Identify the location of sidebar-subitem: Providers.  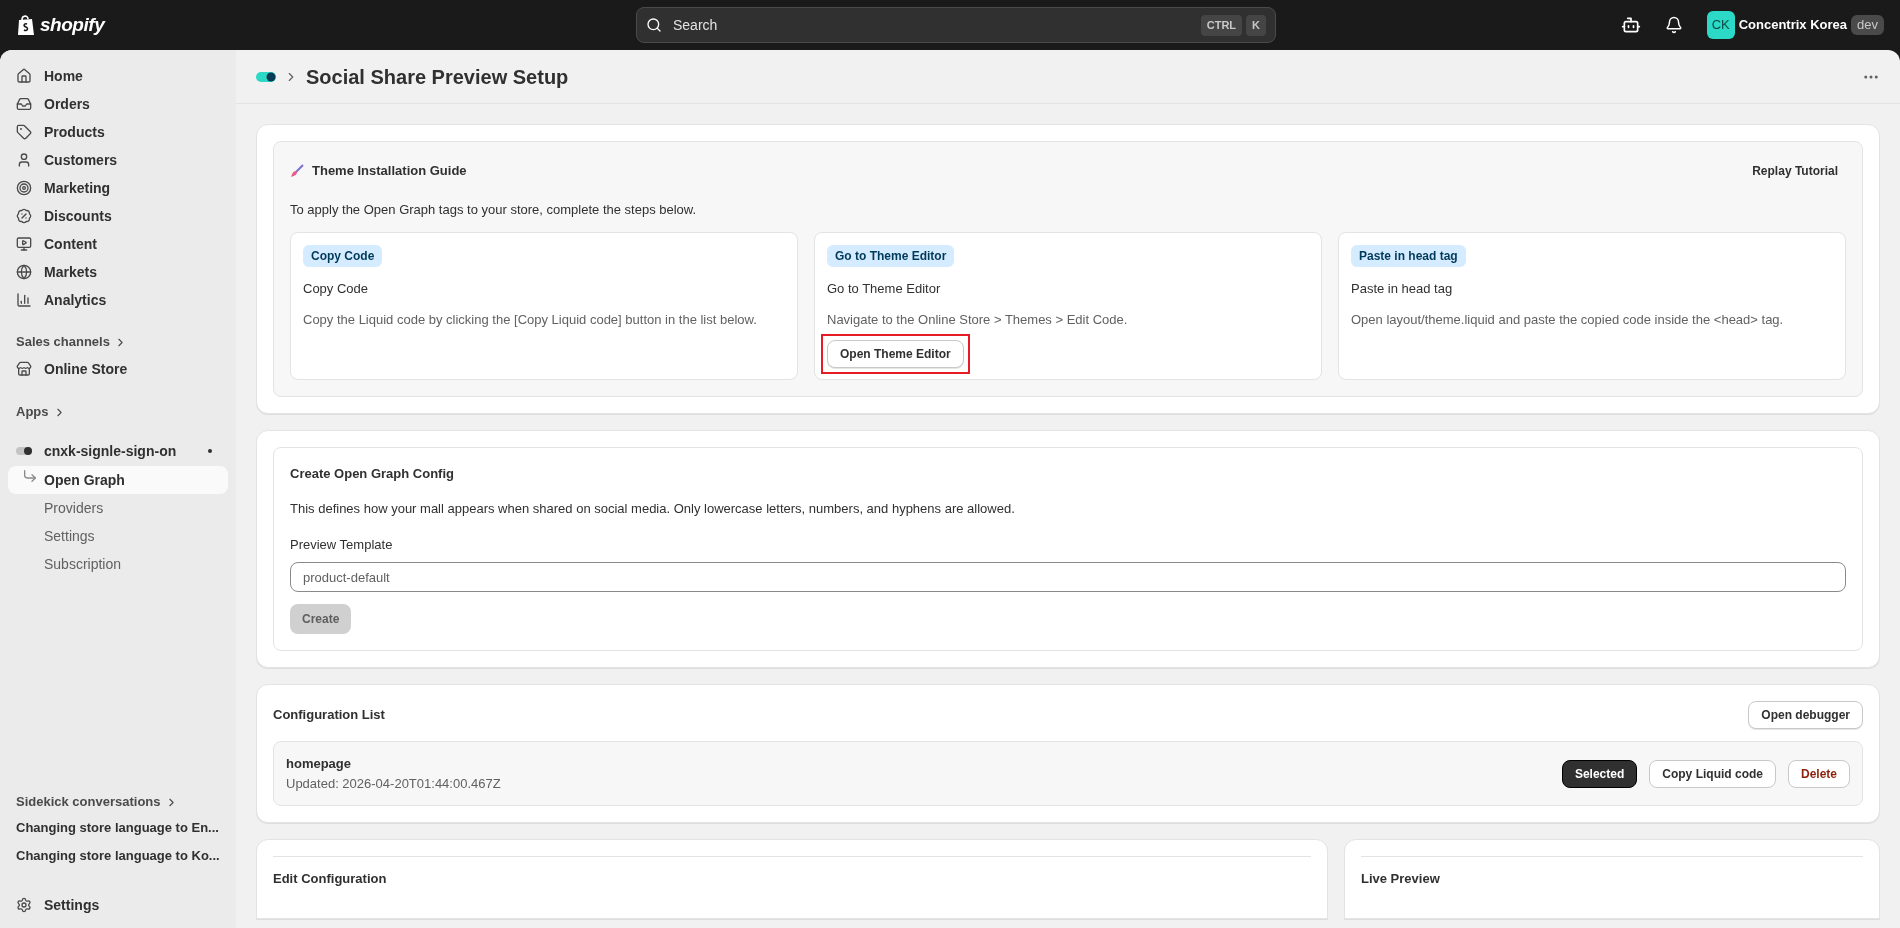
(118, 508).